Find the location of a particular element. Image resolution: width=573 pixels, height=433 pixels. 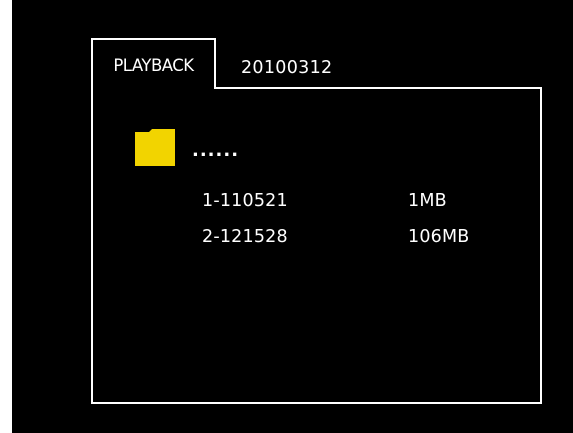

file-row: 1-110521 1MB is located at coordinates (352, 201).